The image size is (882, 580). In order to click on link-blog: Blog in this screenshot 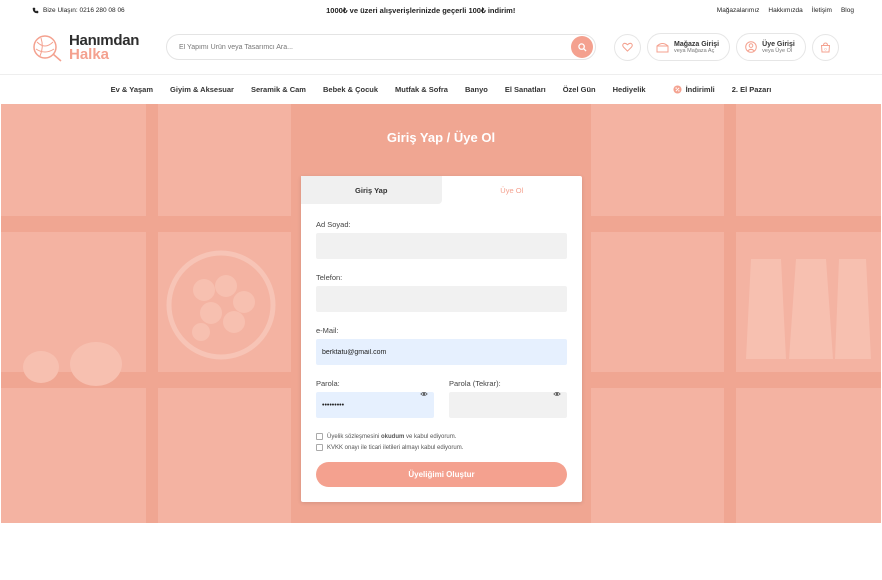, I will do `click(847, 10)`.